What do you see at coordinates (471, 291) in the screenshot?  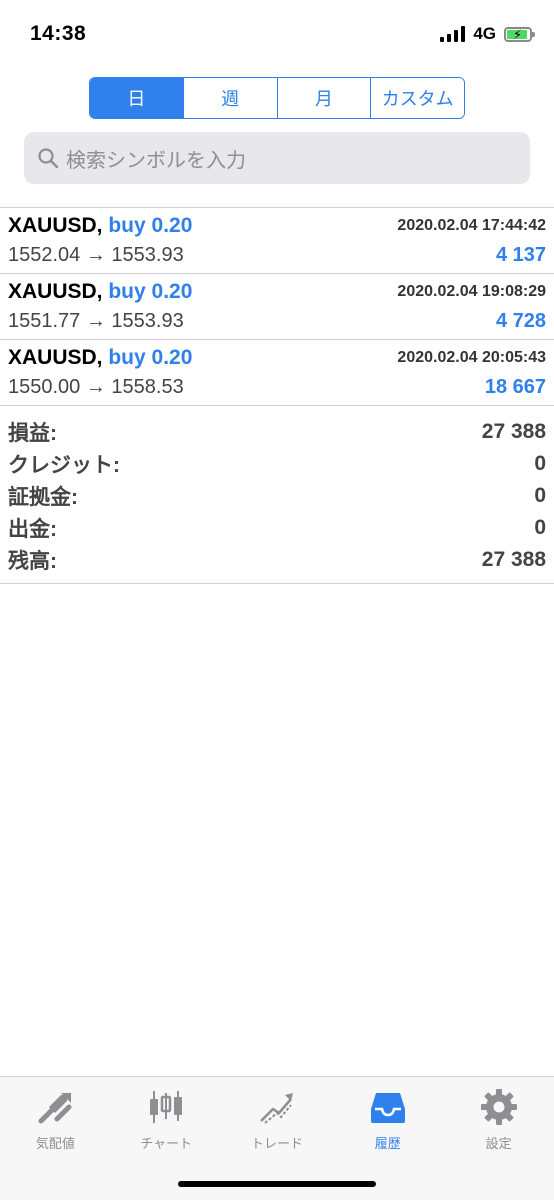 I see `deal-time: 2020.02.04 19:08:29` at bounding box center [471, 291].